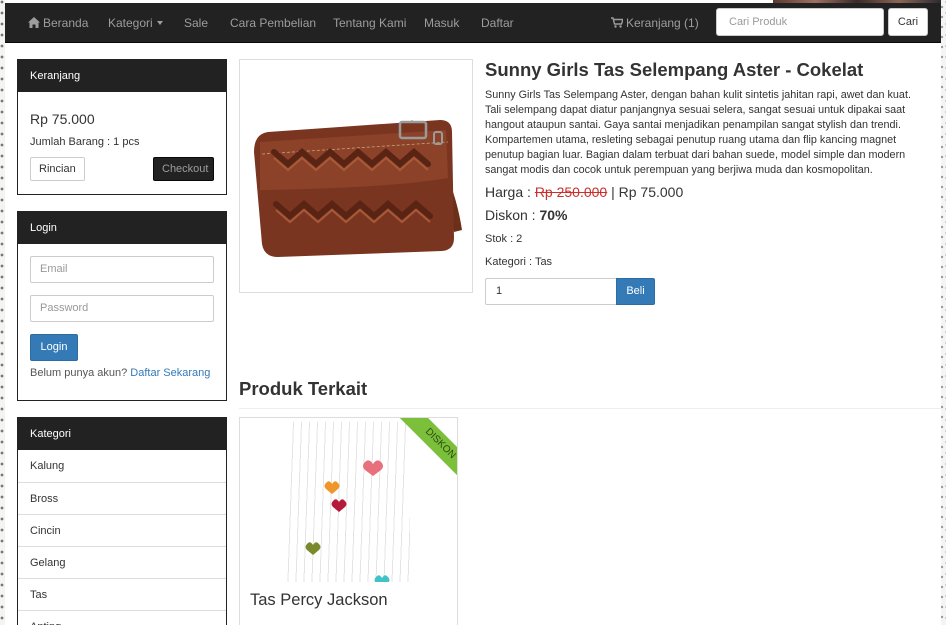 Image resolution: width=946 pixels, height=625 pixels. What do you see at coordinates (122, 228) in the screenshot?
I see `login-panel-title: Login` at bounding box center [122, 228].